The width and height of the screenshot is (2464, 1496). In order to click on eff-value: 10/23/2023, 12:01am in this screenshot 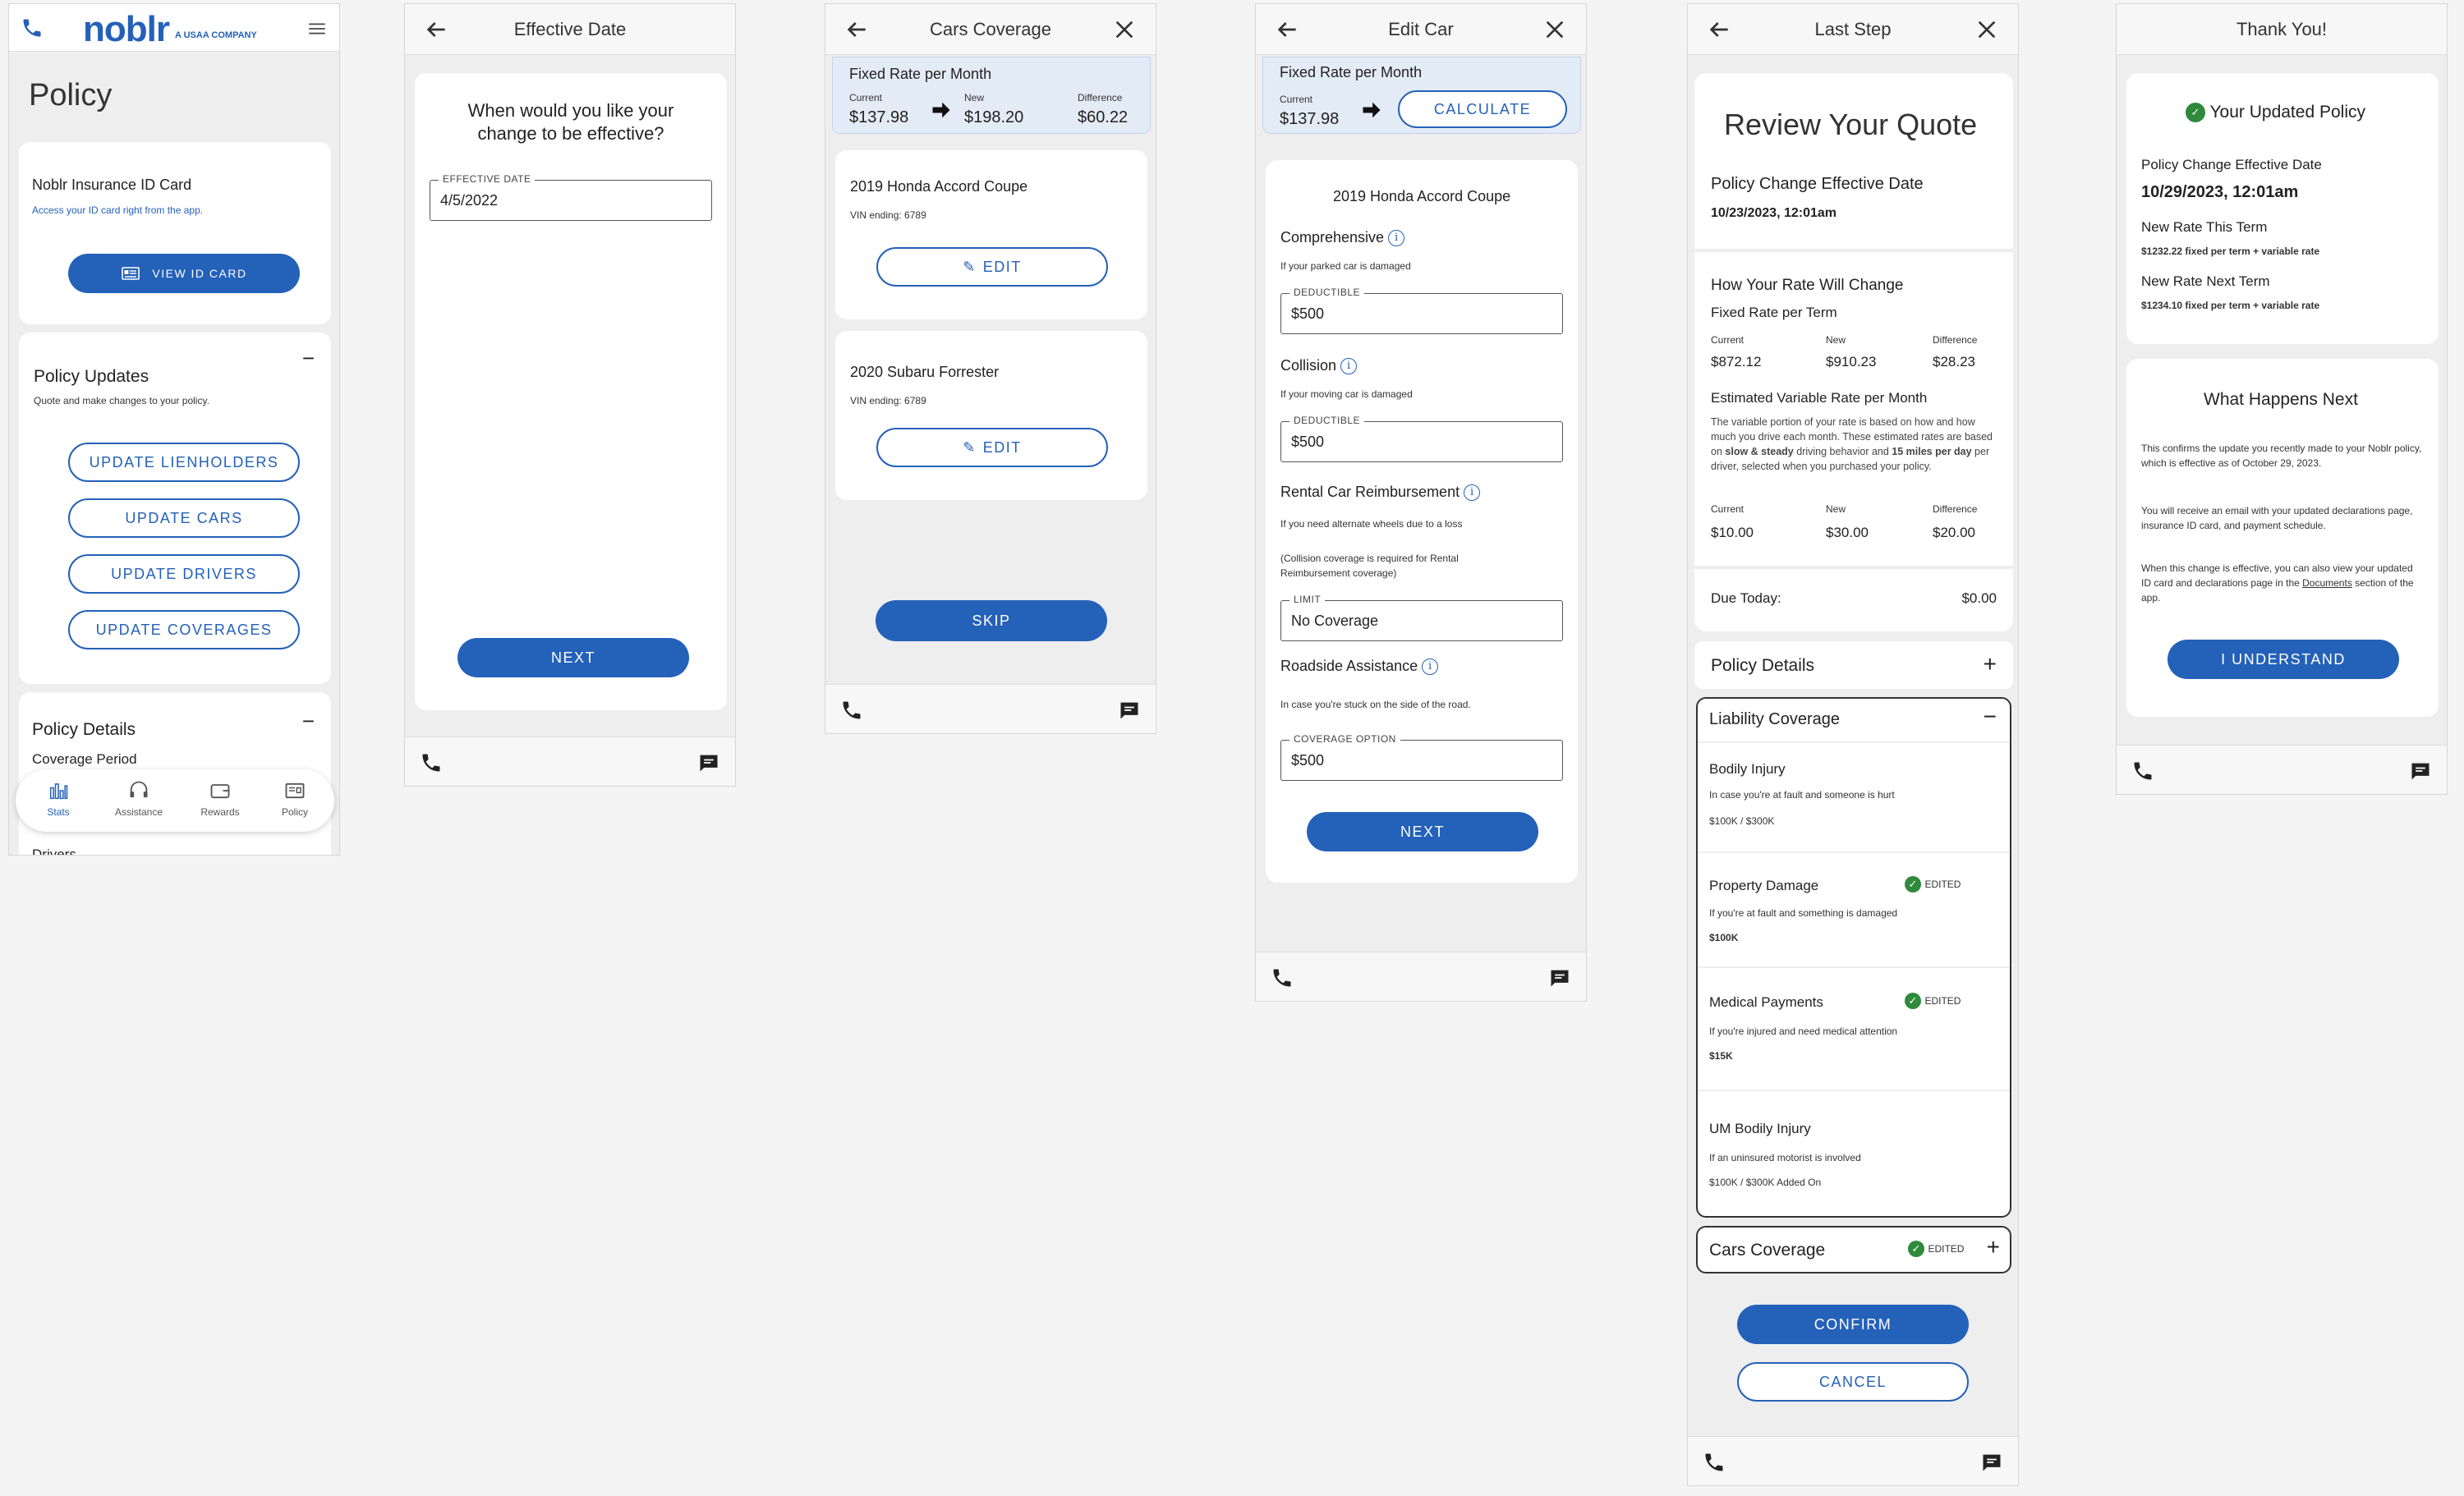, I will do `click(1774, 213)`.